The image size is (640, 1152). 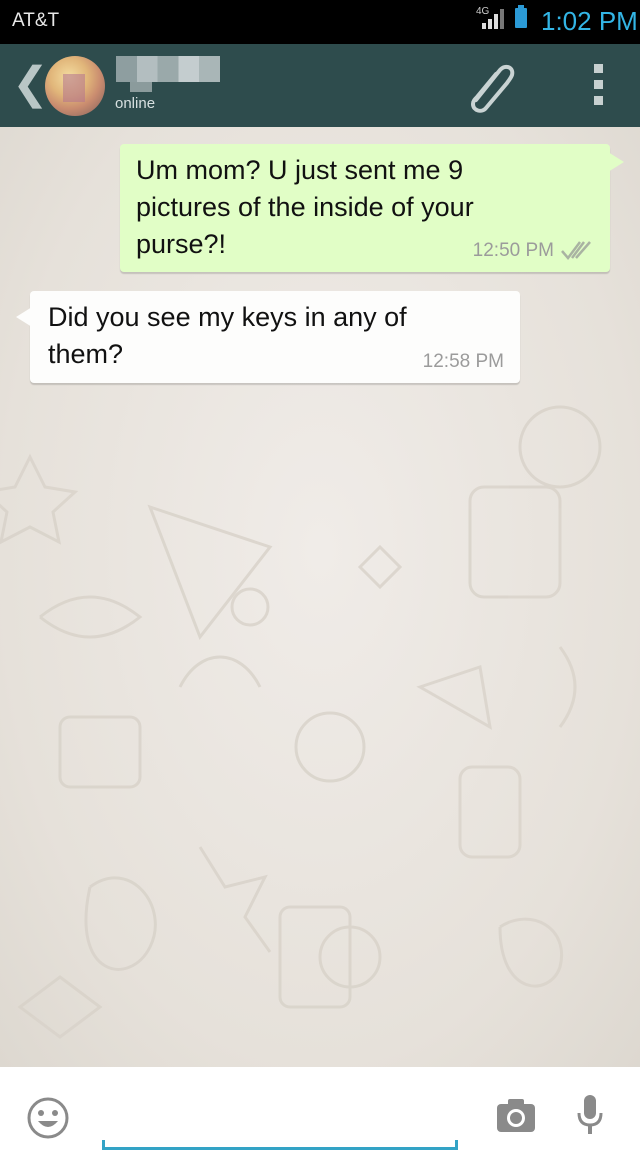 What do you see at coordinates (493, 19) in the screenshot?
I see `signal-icon` at bounding box center [493, 19].